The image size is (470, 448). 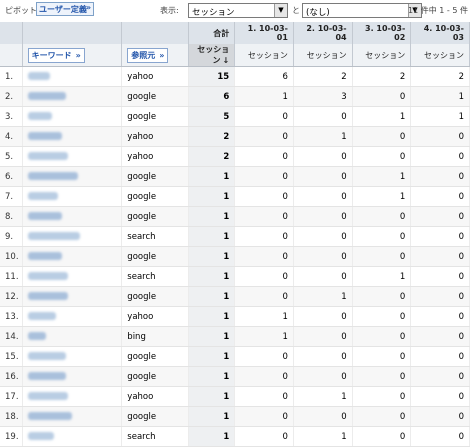 What do you see at coordinates (65, 9) in the screenshot?
I see `pivot-dropdown: ユーザー定義 »` at bounding box center [65, 9].